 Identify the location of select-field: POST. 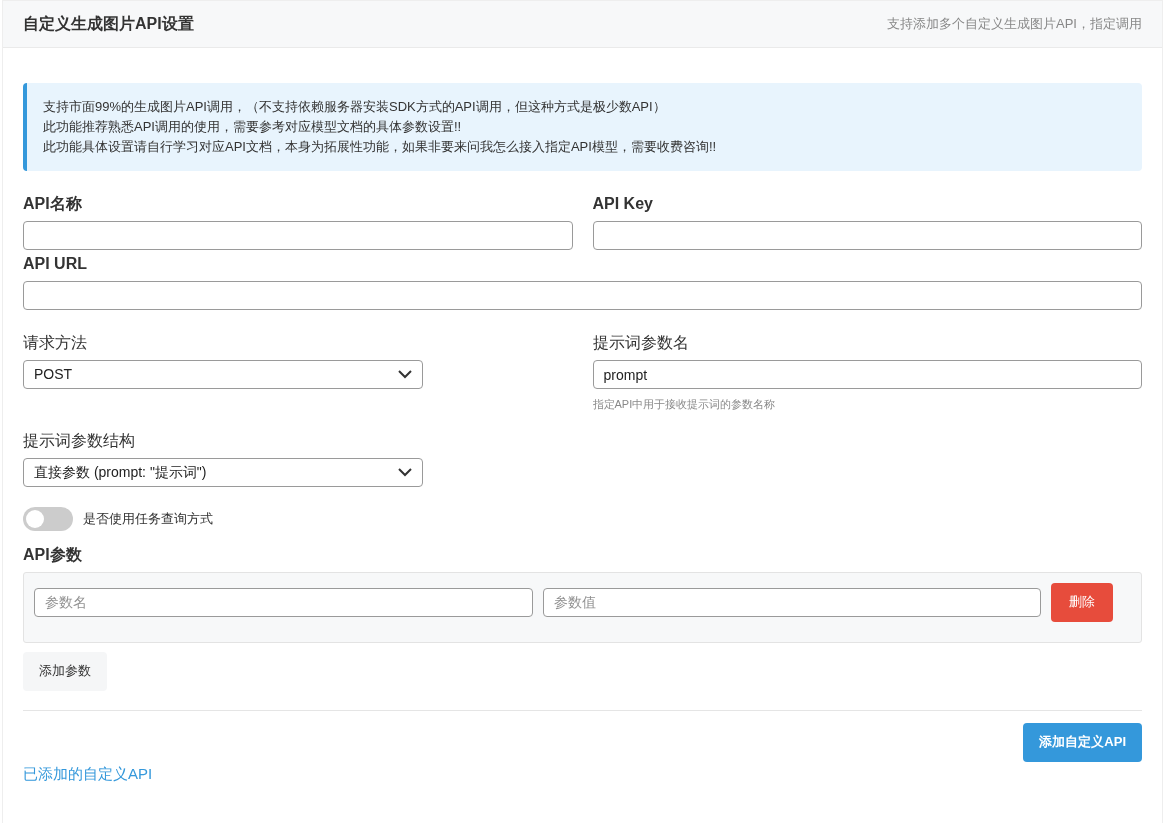
(223, 374).